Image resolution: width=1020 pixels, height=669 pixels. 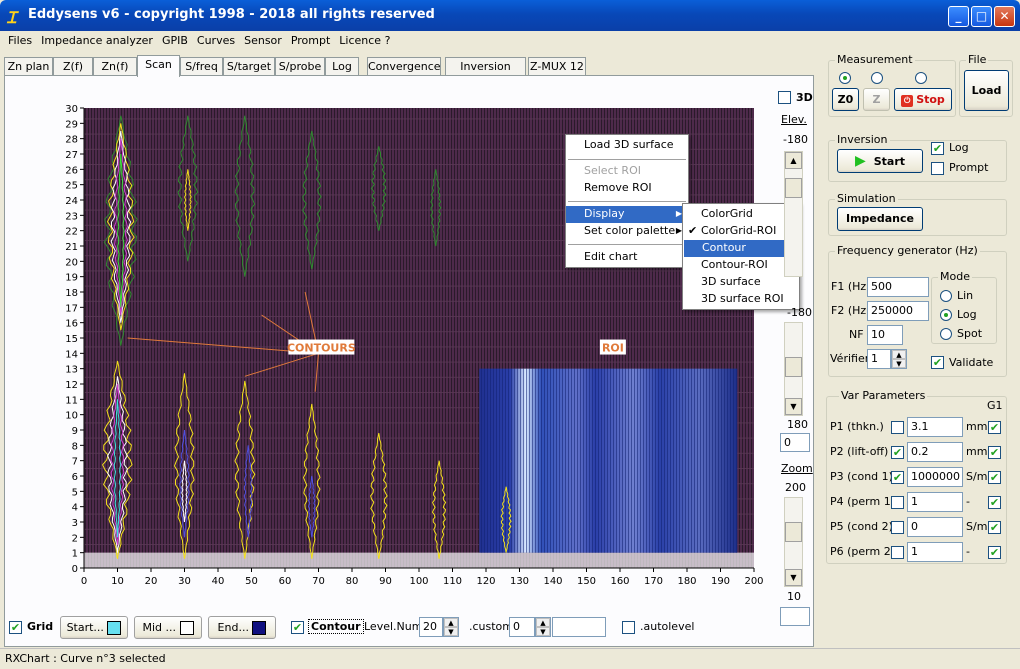 What do you see at coordinates (627, 171) in the screenshot?
I see `menu-select-roi: Select ROI` at bounding box center [627, 171].